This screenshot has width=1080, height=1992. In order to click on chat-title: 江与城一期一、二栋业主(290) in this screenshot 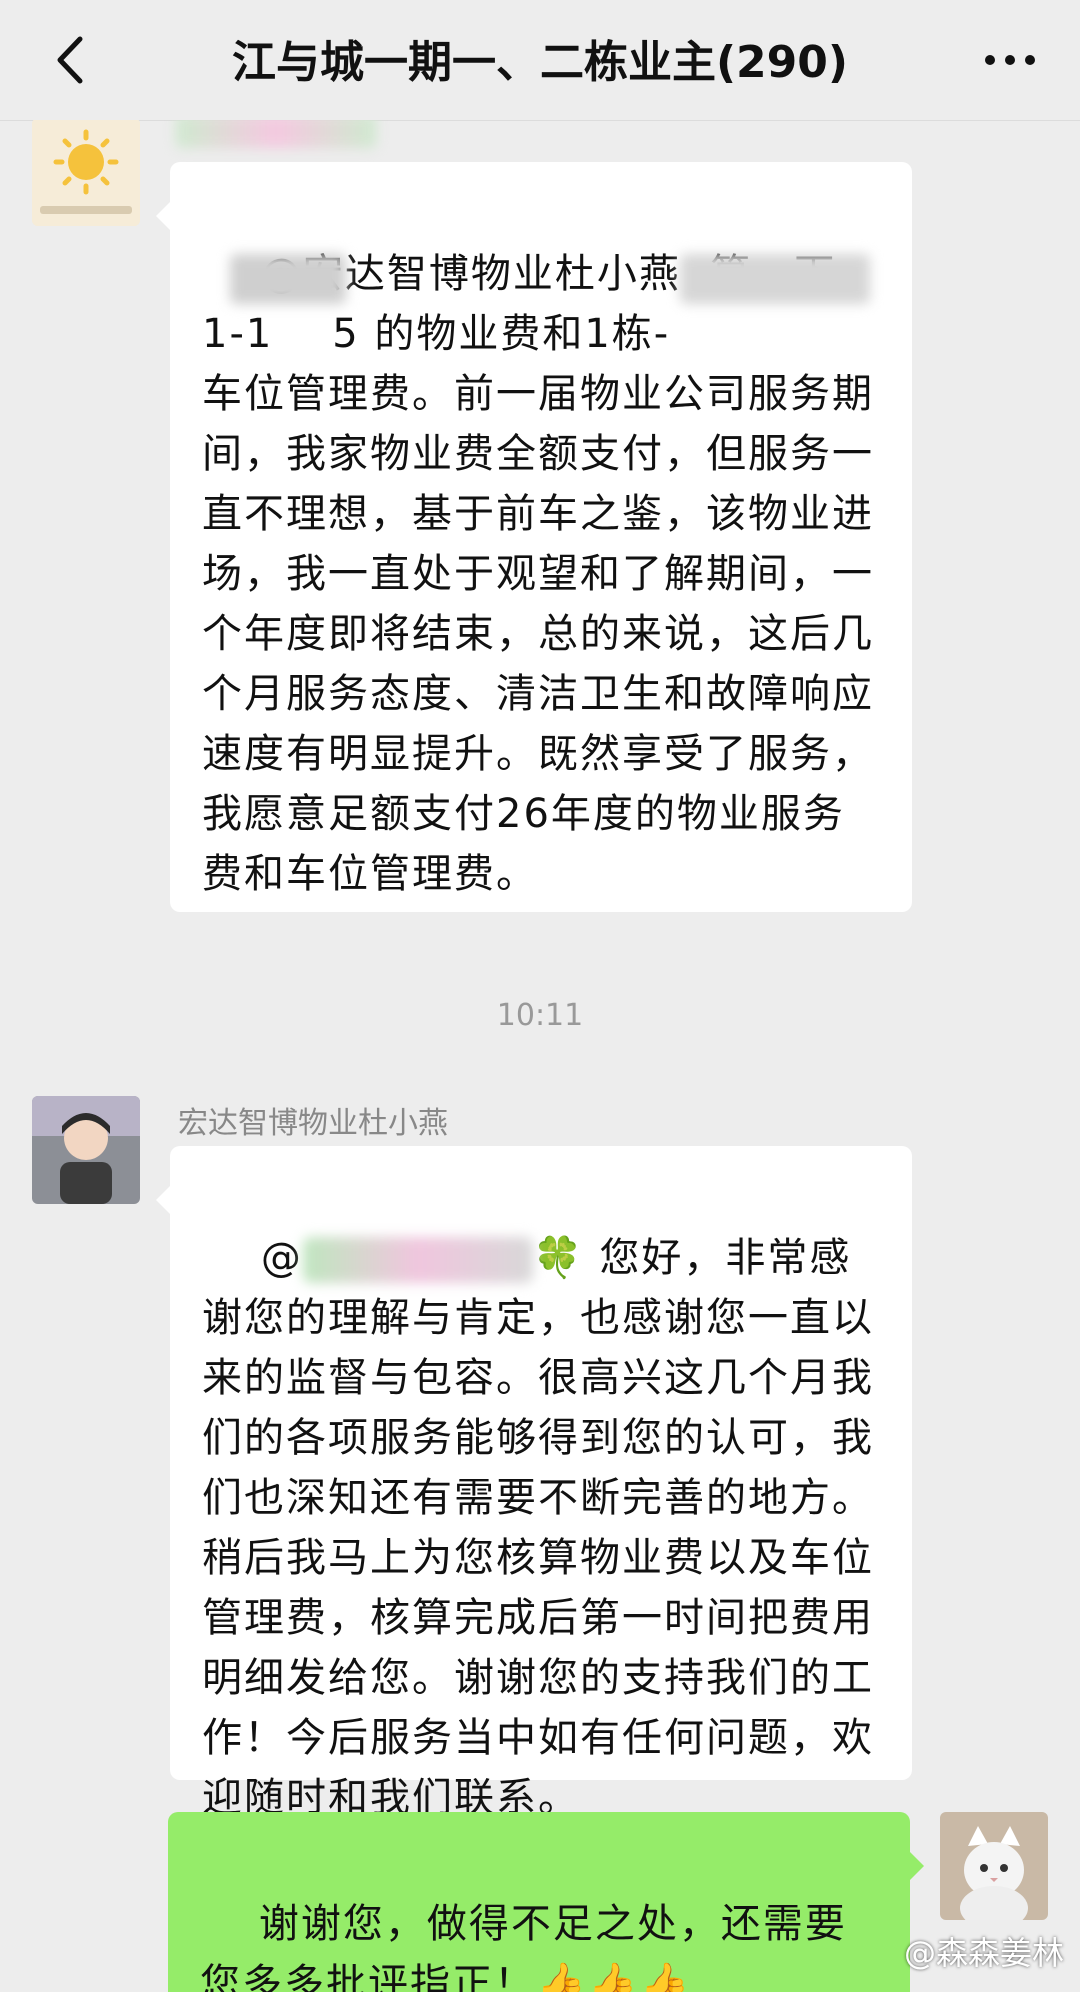, I will do `click(540, 62)`.